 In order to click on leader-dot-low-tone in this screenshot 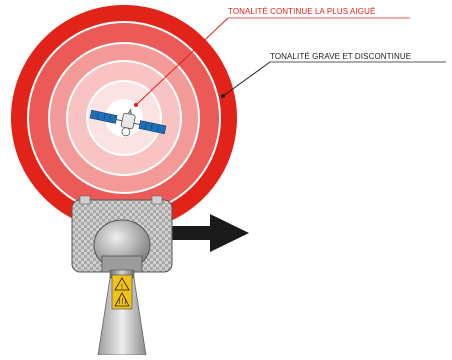, I will do `click(223, 96)`.